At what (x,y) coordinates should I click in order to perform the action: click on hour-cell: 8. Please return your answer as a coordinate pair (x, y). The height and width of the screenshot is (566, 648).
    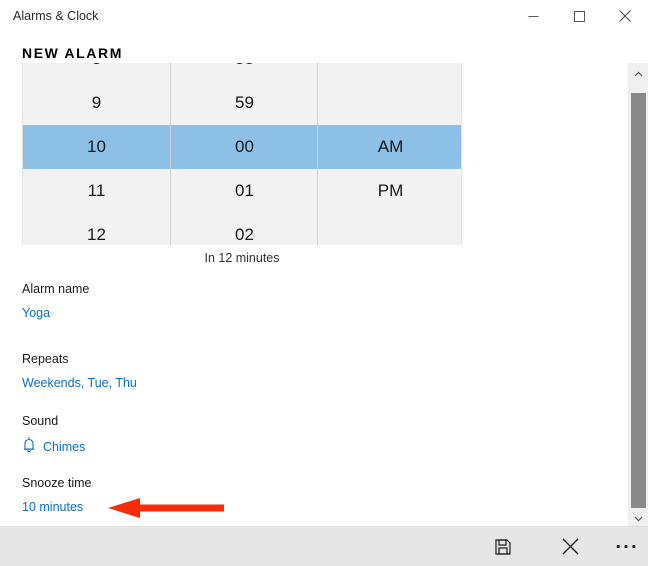
    Looking at the image, I should click on (96, 72).